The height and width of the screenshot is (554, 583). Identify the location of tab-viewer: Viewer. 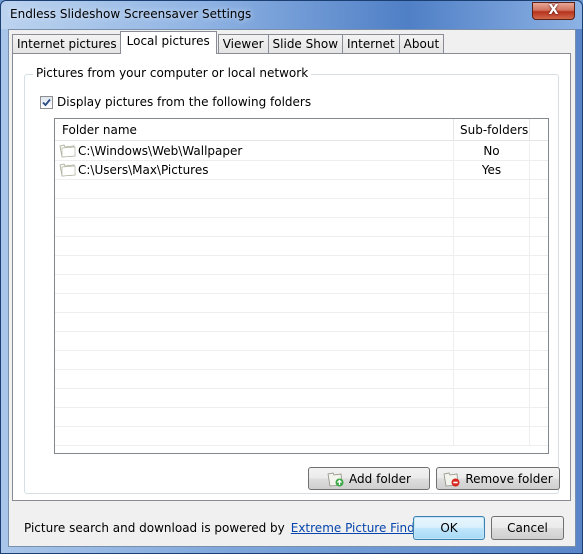
(243, 44).